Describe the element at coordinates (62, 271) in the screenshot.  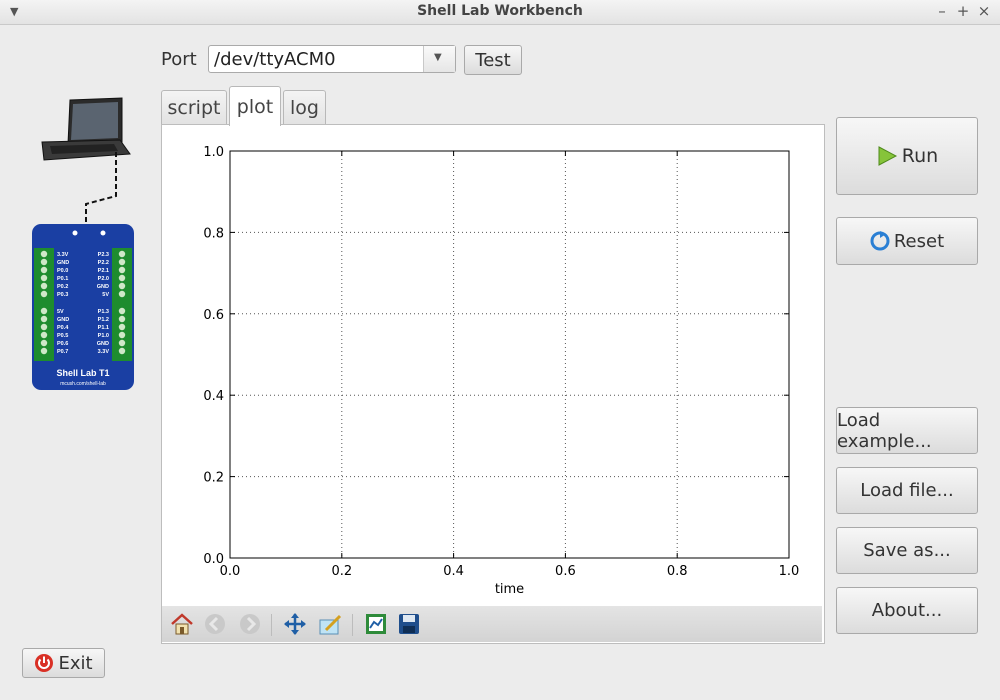
I see `pin-label: P0.0` at that location.